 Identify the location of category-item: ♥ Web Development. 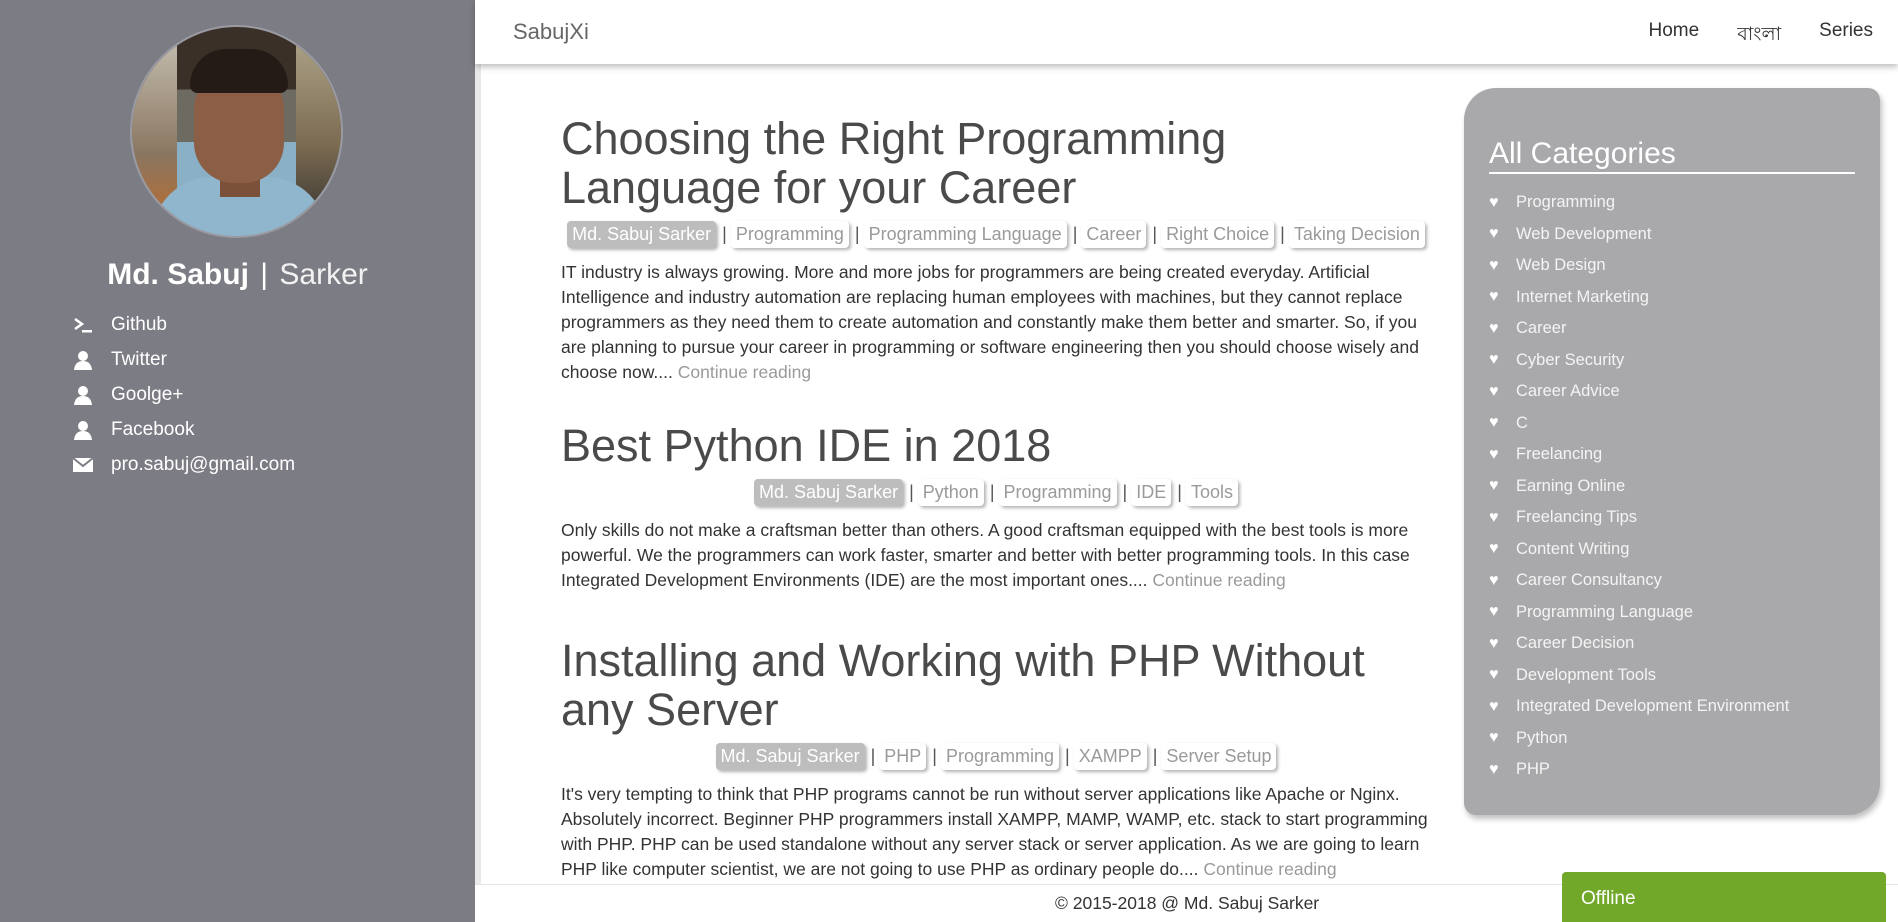
(1639, 235).